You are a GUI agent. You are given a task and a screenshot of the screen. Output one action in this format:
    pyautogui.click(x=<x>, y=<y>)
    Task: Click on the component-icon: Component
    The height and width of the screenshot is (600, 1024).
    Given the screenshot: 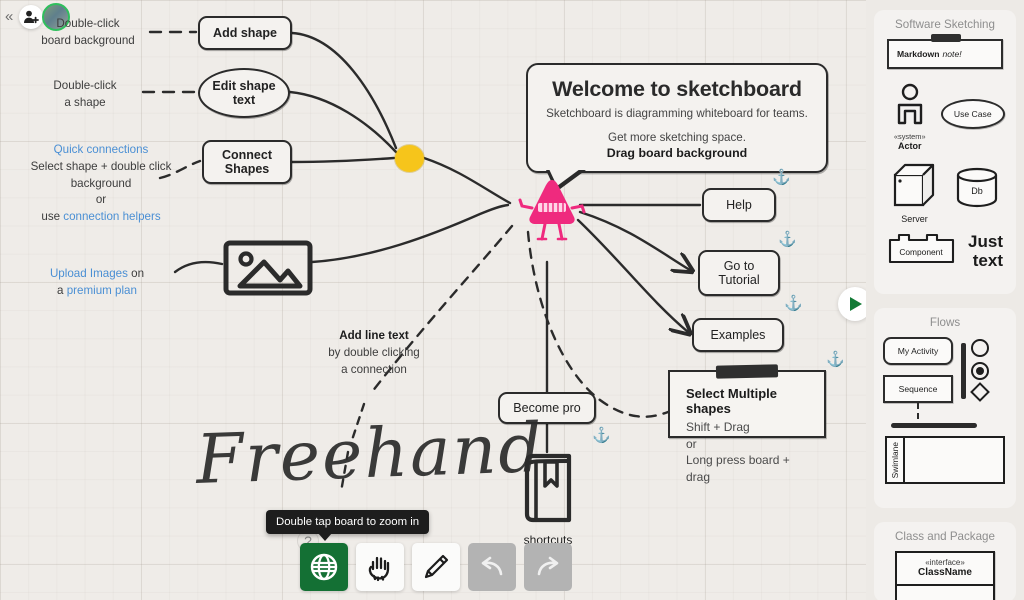 What is the action you would take?
    pyautogui.click(x=921, y=248)
    